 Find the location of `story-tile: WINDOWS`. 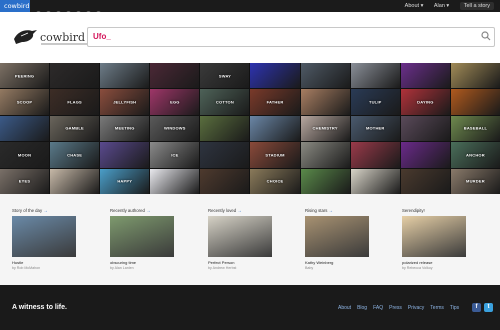

story-tile: WINDOWS is located at coordinates (175, 128).